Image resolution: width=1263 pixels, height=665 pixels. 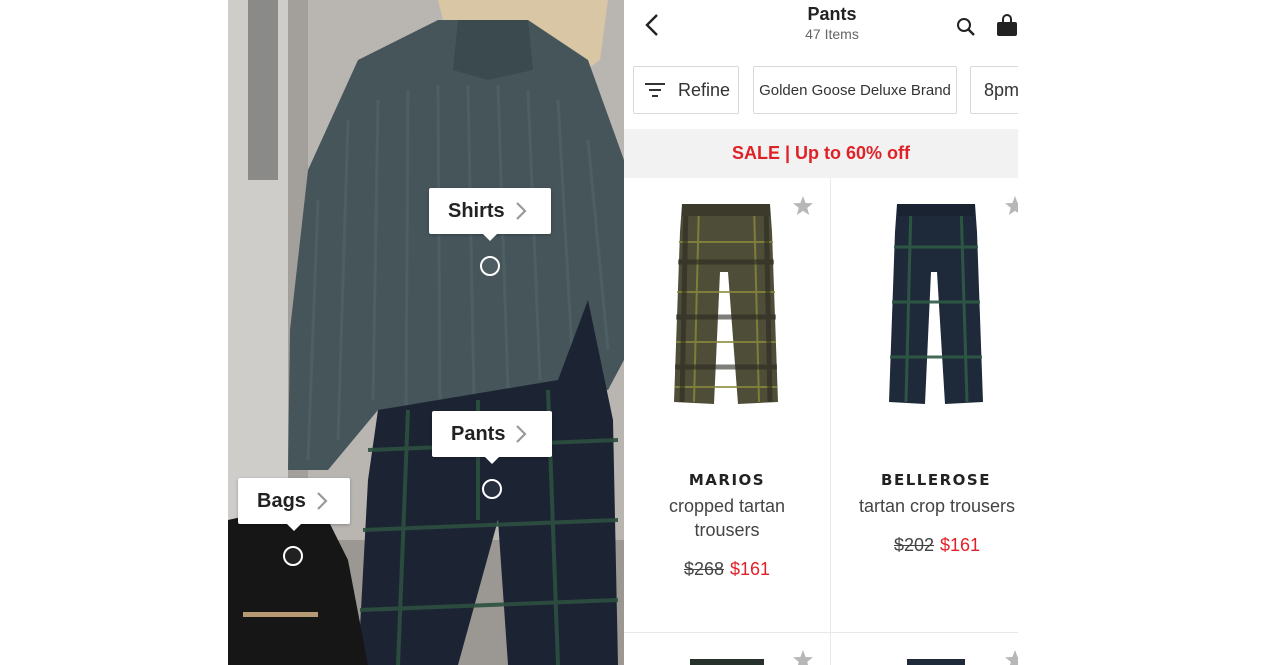 I want to click on refine-button: Refine, so click(x=686, y=90).